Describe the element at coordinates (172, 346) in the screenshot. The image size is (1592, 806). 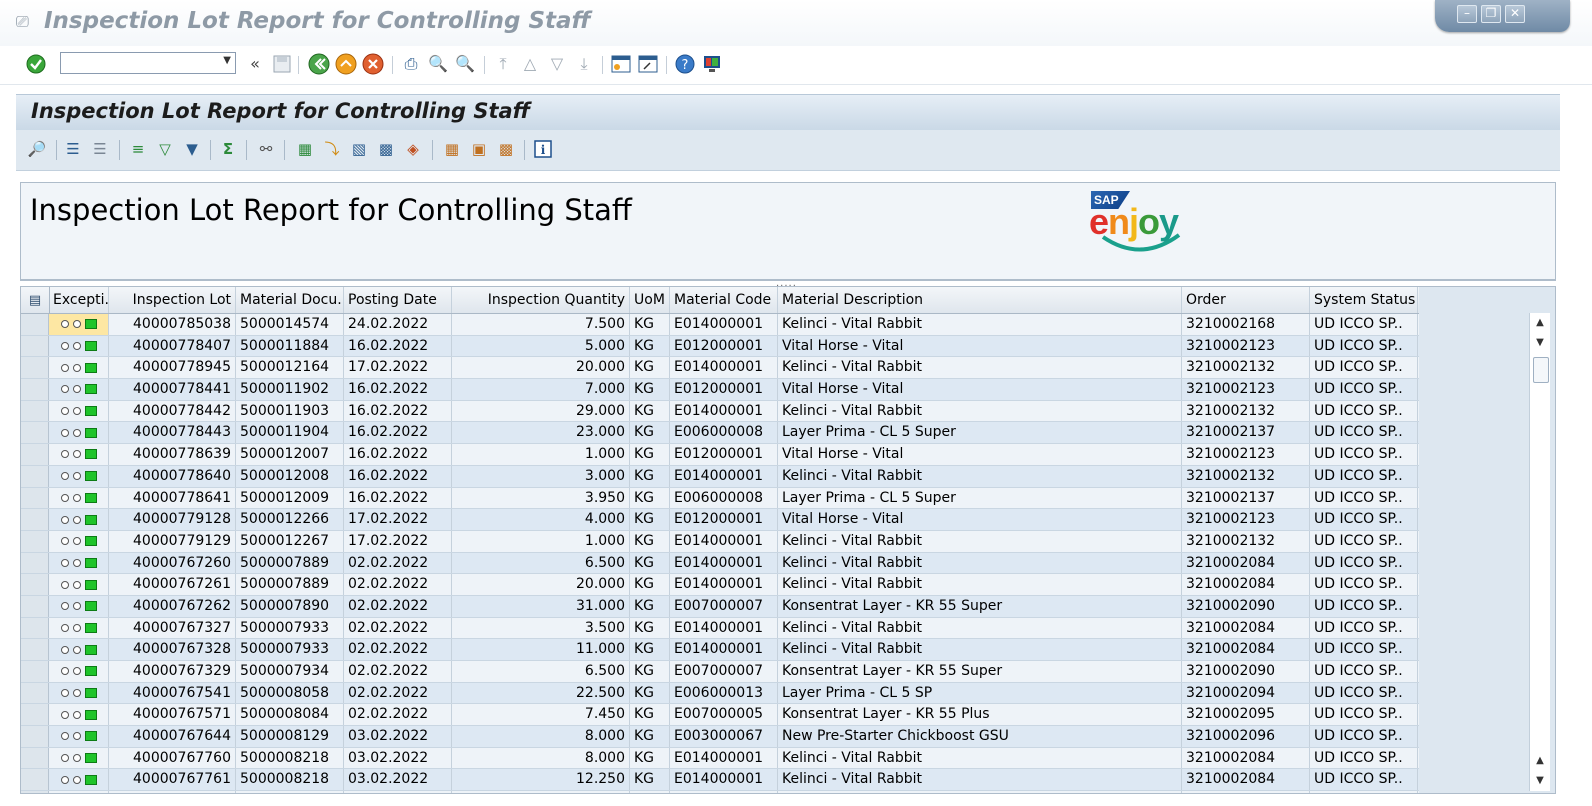
I see `cell-inspection-lot: 40000778407` at that location.